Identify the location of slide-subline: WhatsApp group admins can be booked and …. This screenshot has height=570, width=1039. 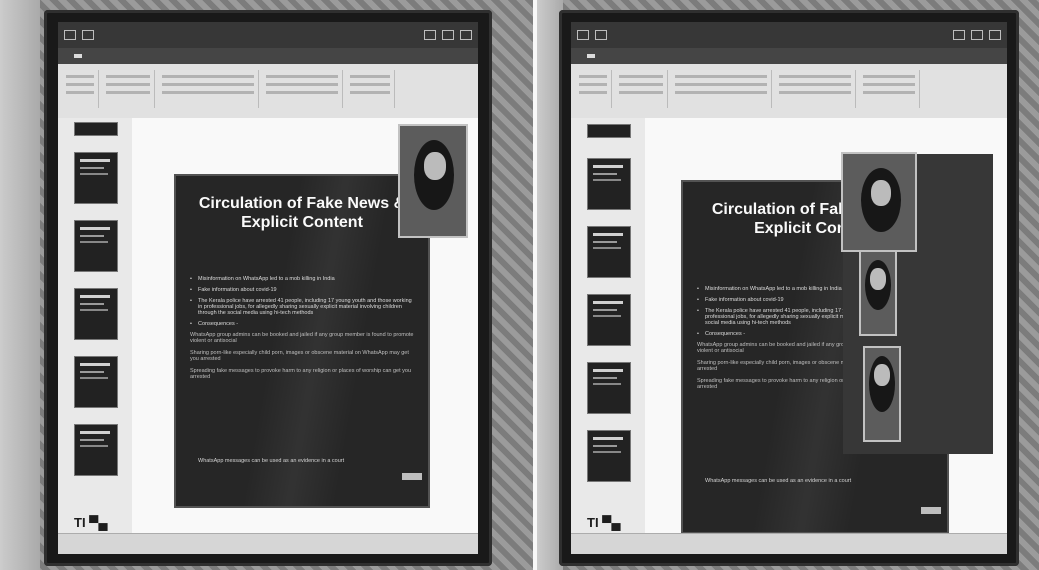
(302, 338).